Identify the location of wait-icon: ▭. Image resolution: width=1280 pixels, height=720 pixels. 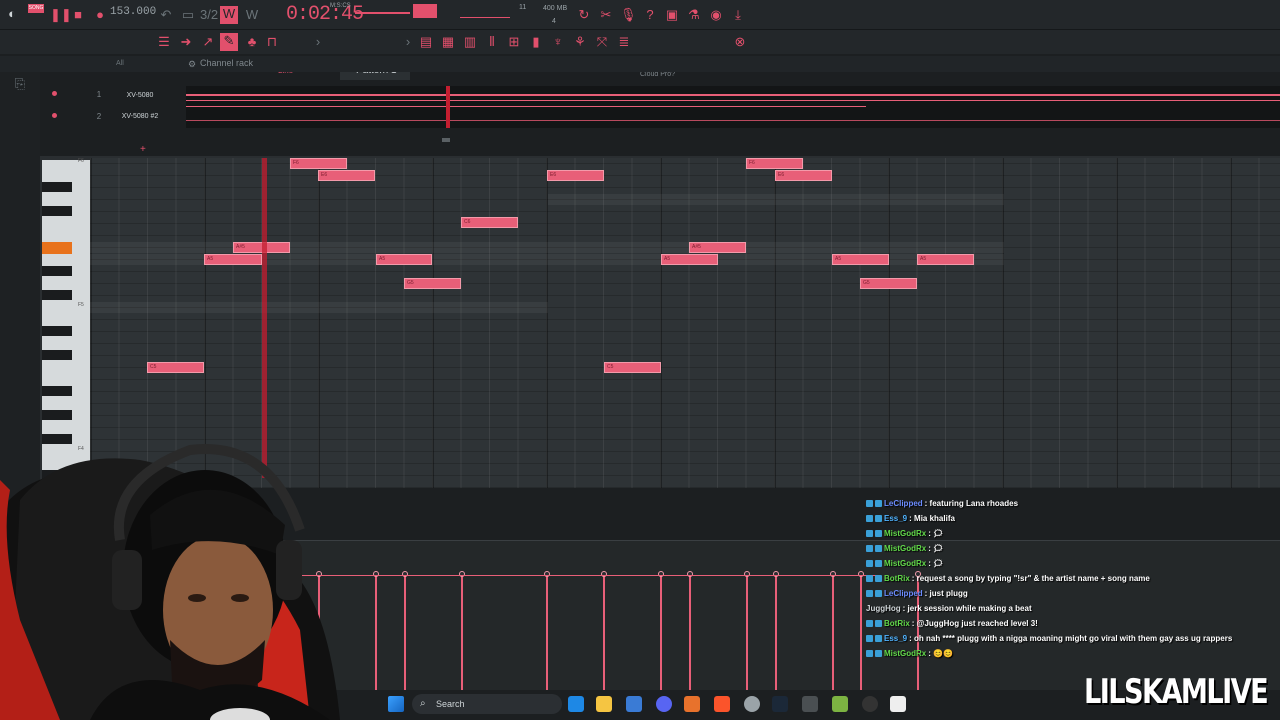
(188, 15).